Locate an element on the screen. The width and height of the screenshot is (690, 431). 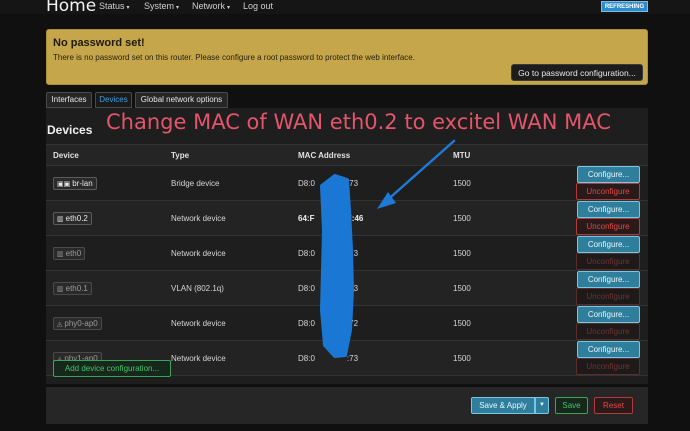
redaction-scribble is located at coordinates (337, 266).